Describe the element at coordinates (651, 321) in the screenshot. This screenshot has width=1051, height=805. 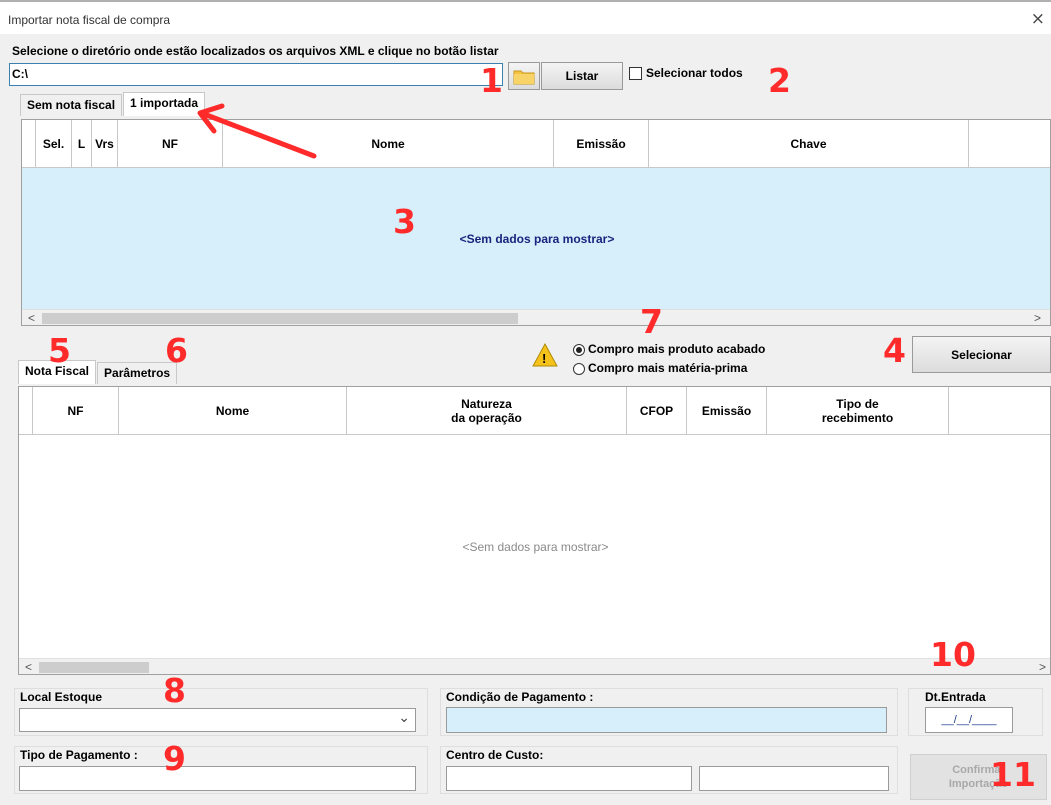
I see `annotation-7: 7` at that location.